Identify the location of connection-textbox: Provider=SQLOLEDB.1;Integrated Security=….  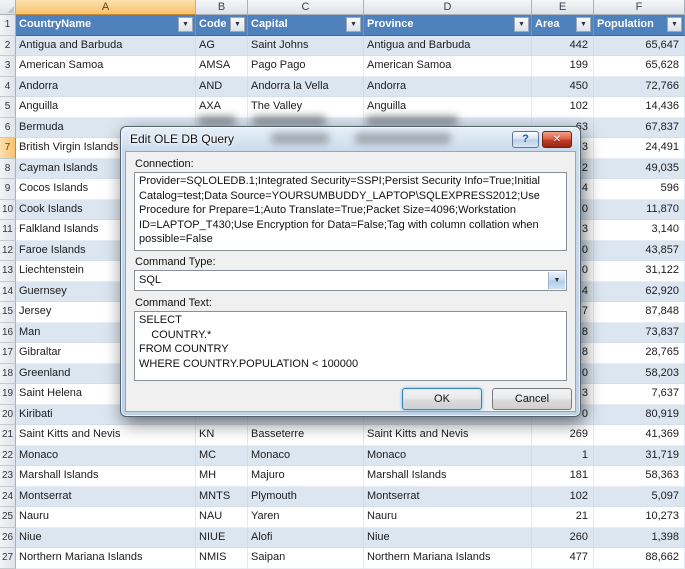
(350, 211).